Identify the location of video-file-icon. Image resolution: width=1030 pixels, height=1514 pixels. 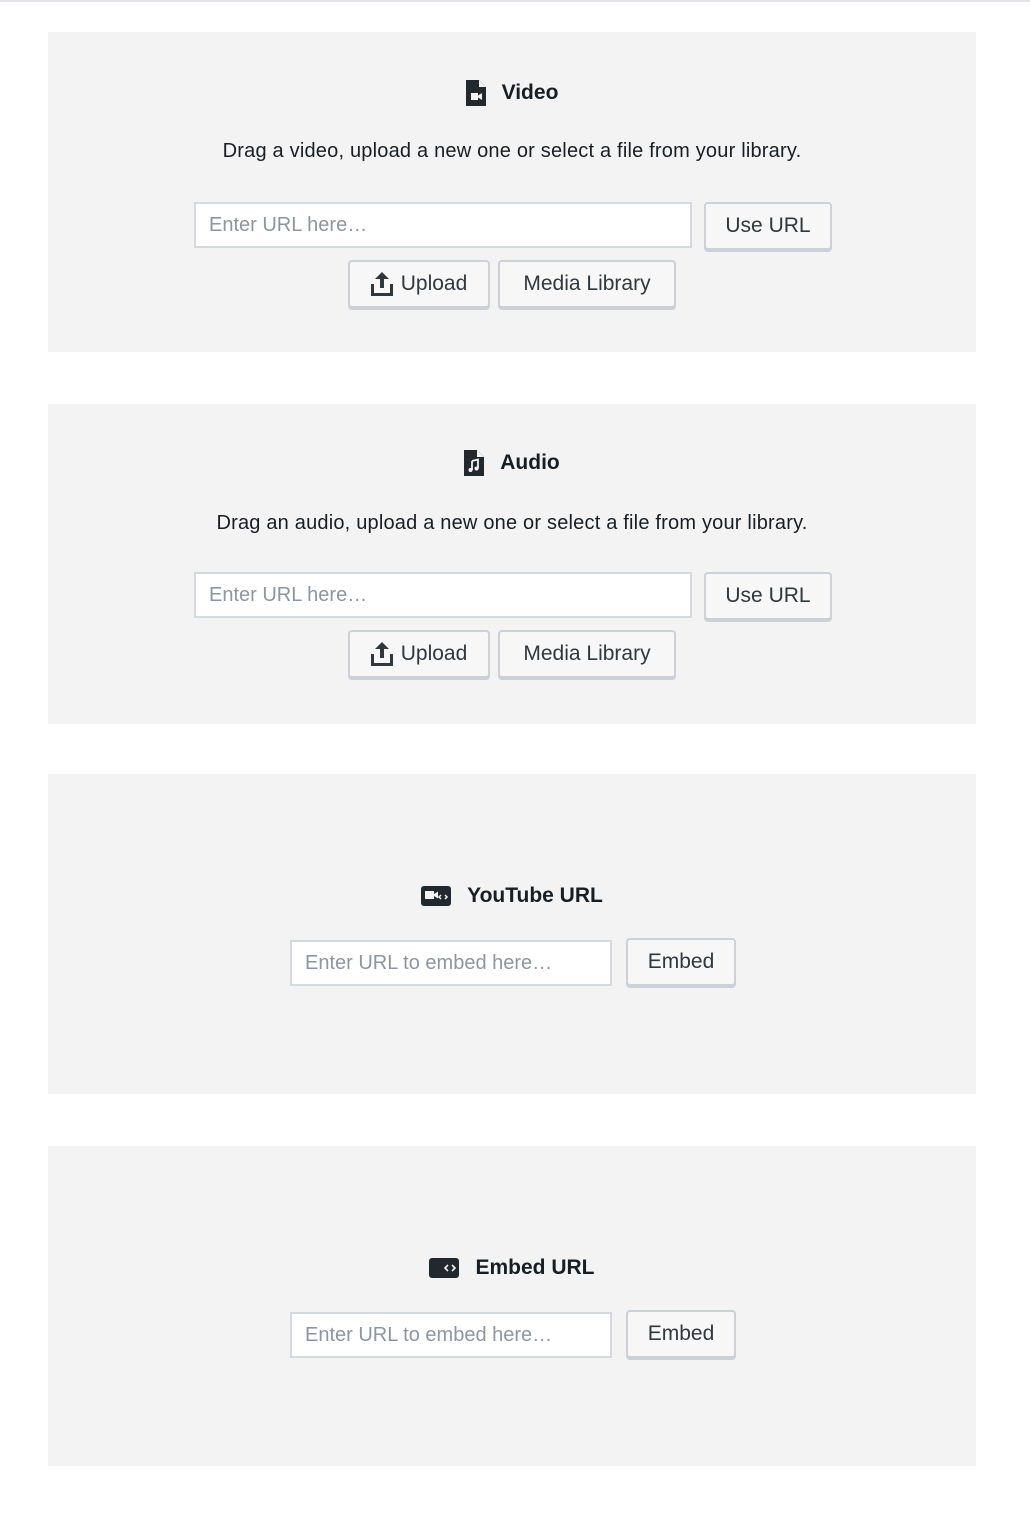
(475, 93).